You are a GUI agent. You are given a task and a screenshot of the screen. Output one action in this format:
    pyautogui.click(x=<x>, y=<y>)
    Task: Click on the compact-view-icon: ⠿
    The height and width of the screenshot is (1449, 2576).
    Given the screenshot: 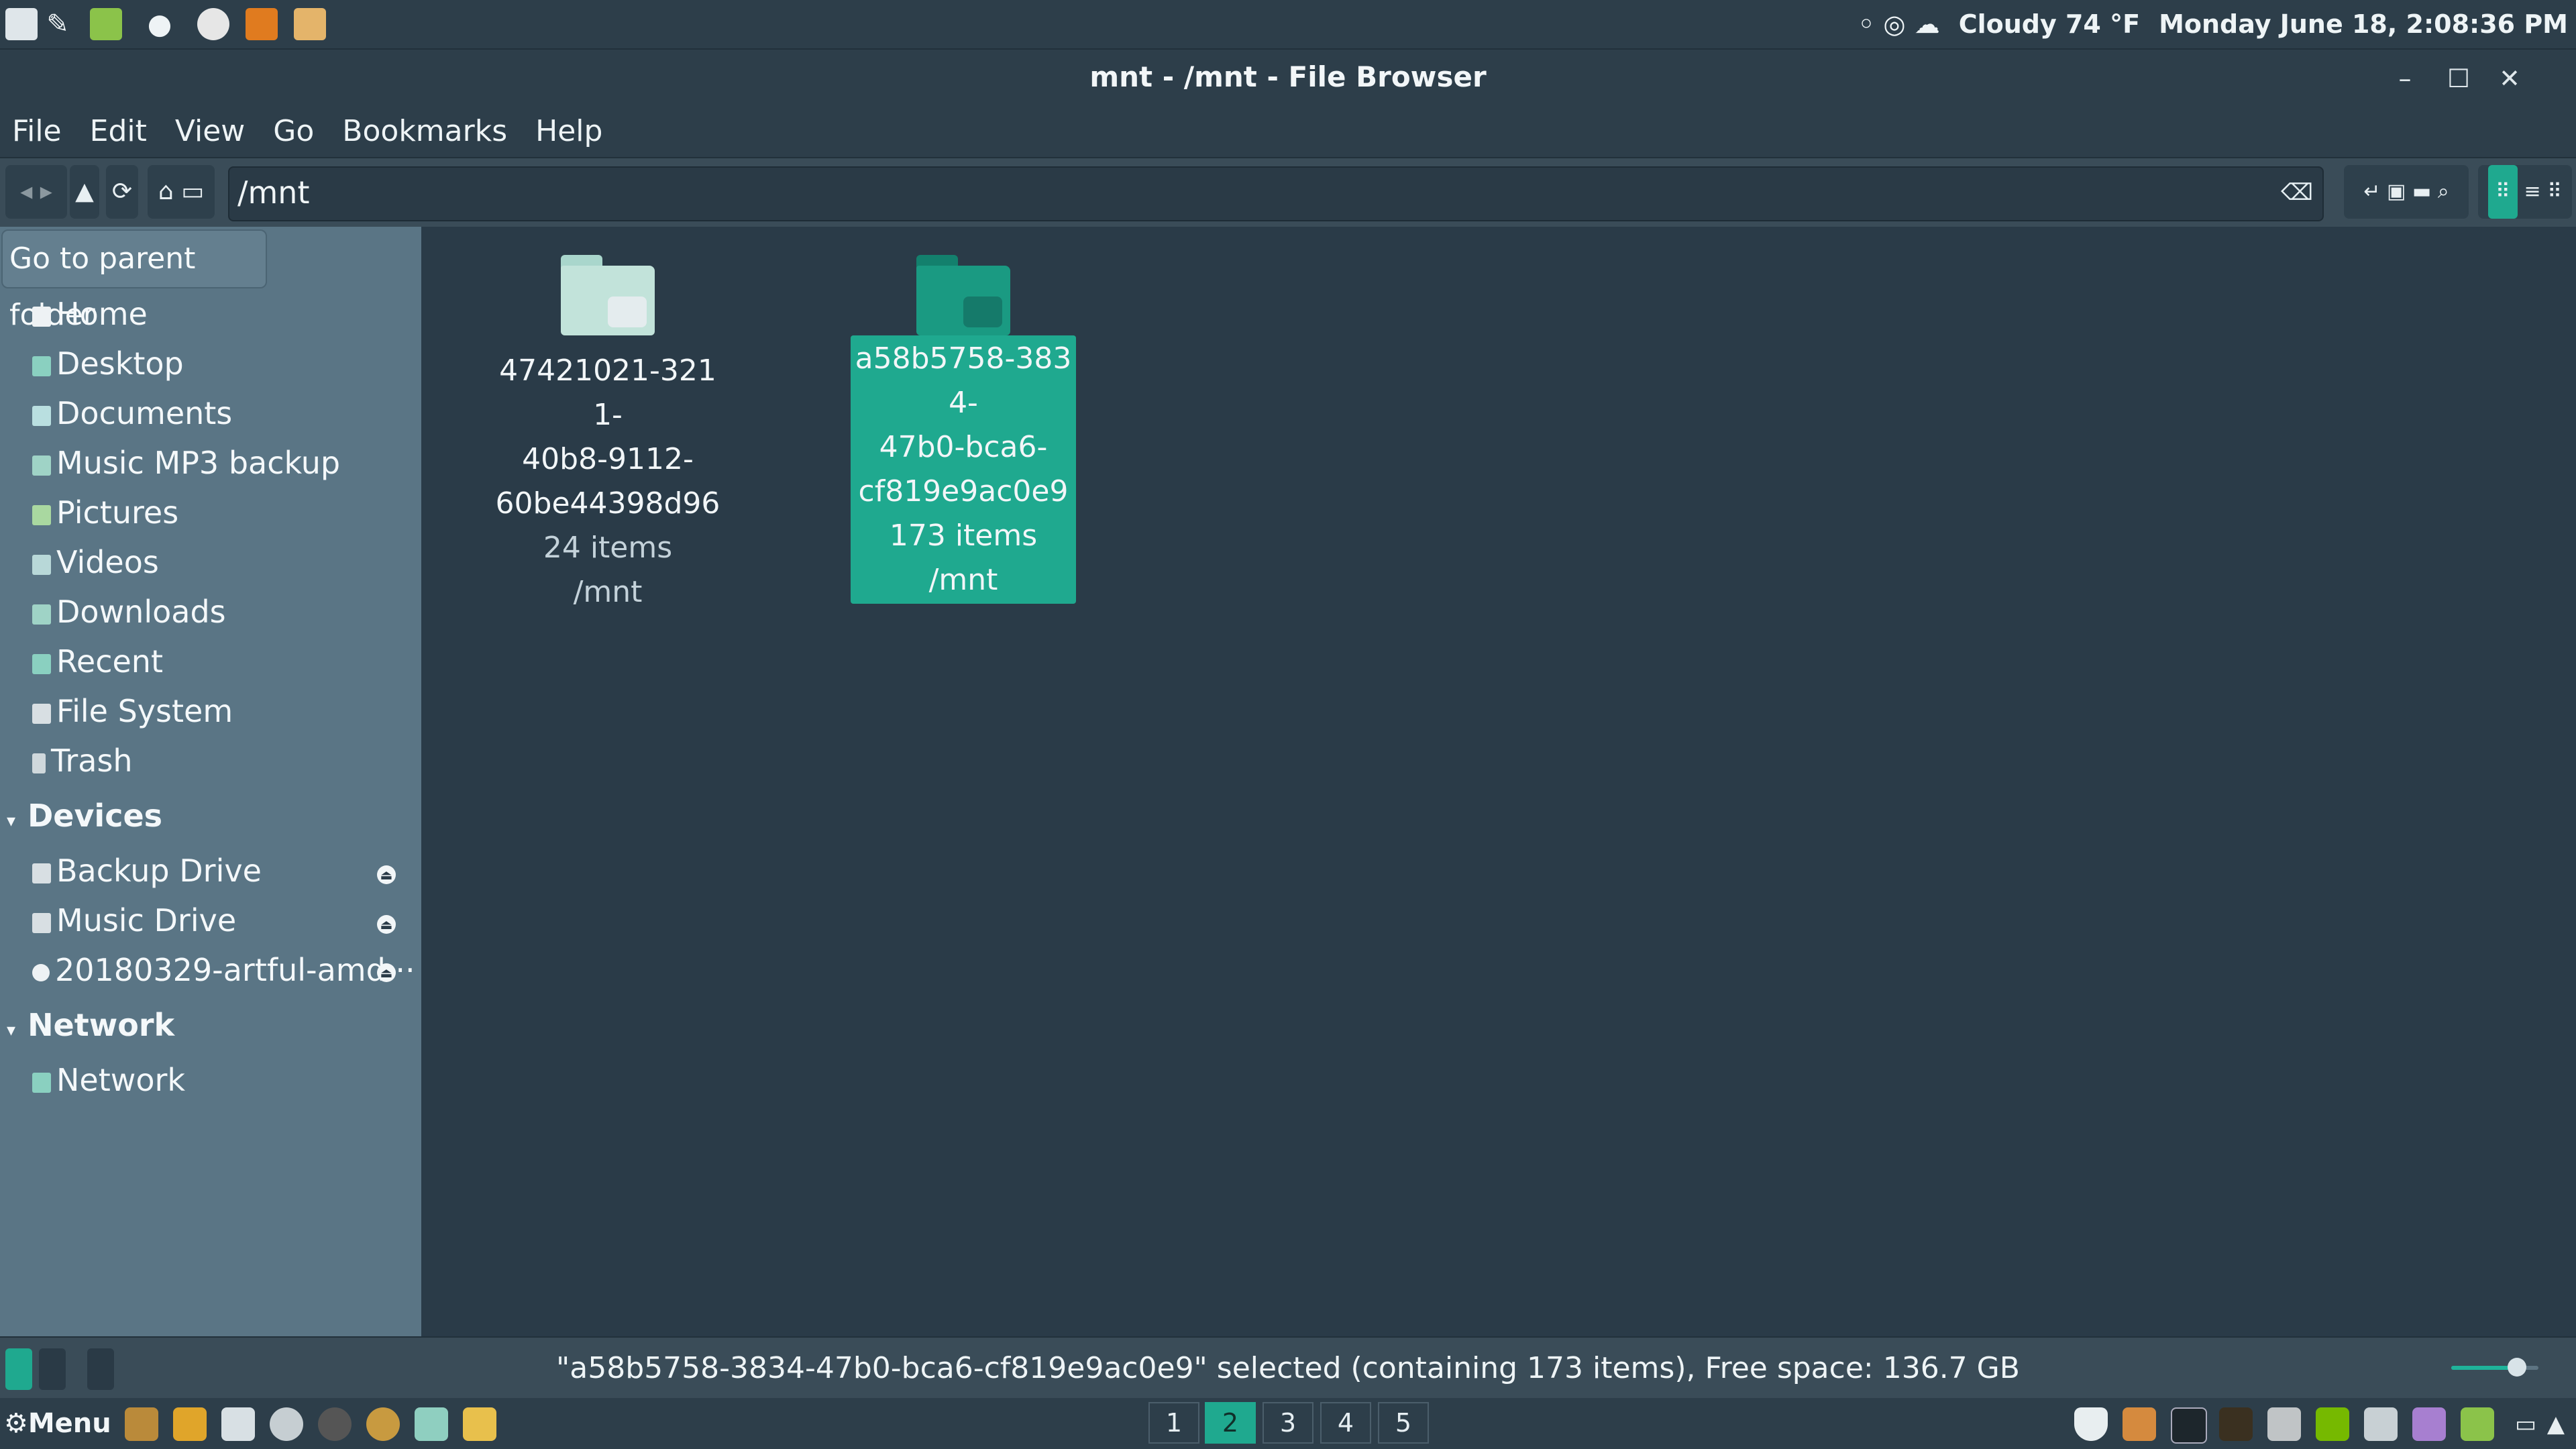 What is the action you would take?
    pyautogui.click(x=2554, y=191)
    